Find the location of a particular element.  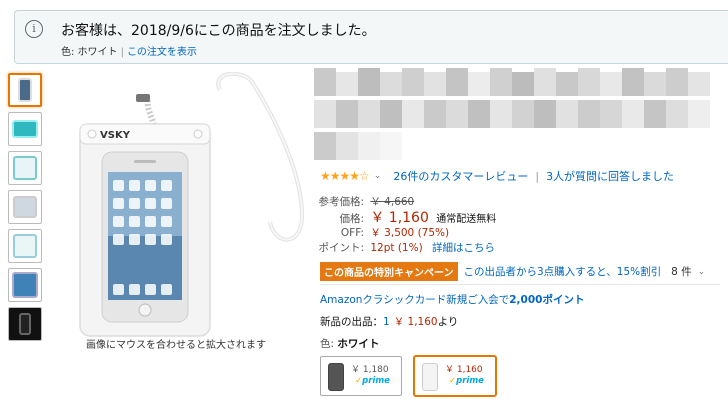

customer-reviews-link: 26件のカスタマーレビュー is located at coordinates (460, 176).